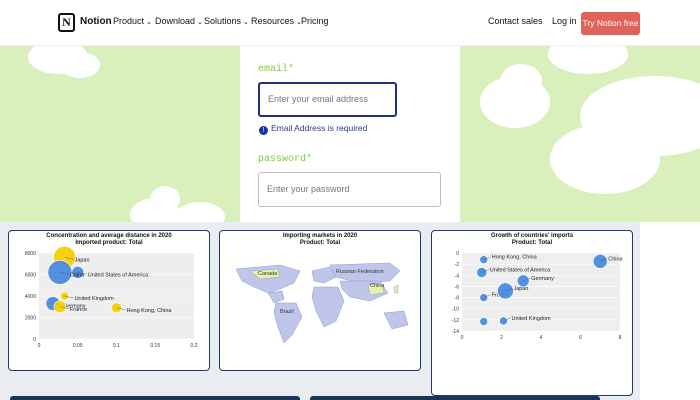 The image size is (700, 400). What do you see at coordinates (268, 279) in the screenshot?
I see `map-north-america` at bounding box center [268, 279].